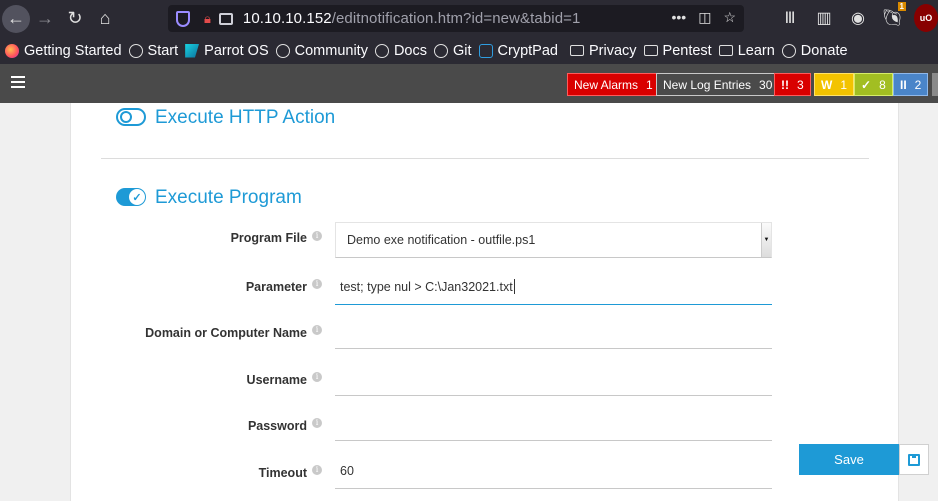 The height and width of the screenshot is (501, 938). Describe the element at coordinates (792, 84) in the screenshot. I see `error-sensors-badge: !! 3` at that location.